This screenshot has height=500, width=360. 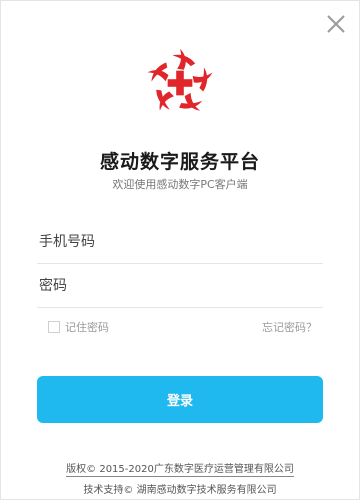 I want to click on red-cross-swirl-logo-icon, so click(x=180, y=79).